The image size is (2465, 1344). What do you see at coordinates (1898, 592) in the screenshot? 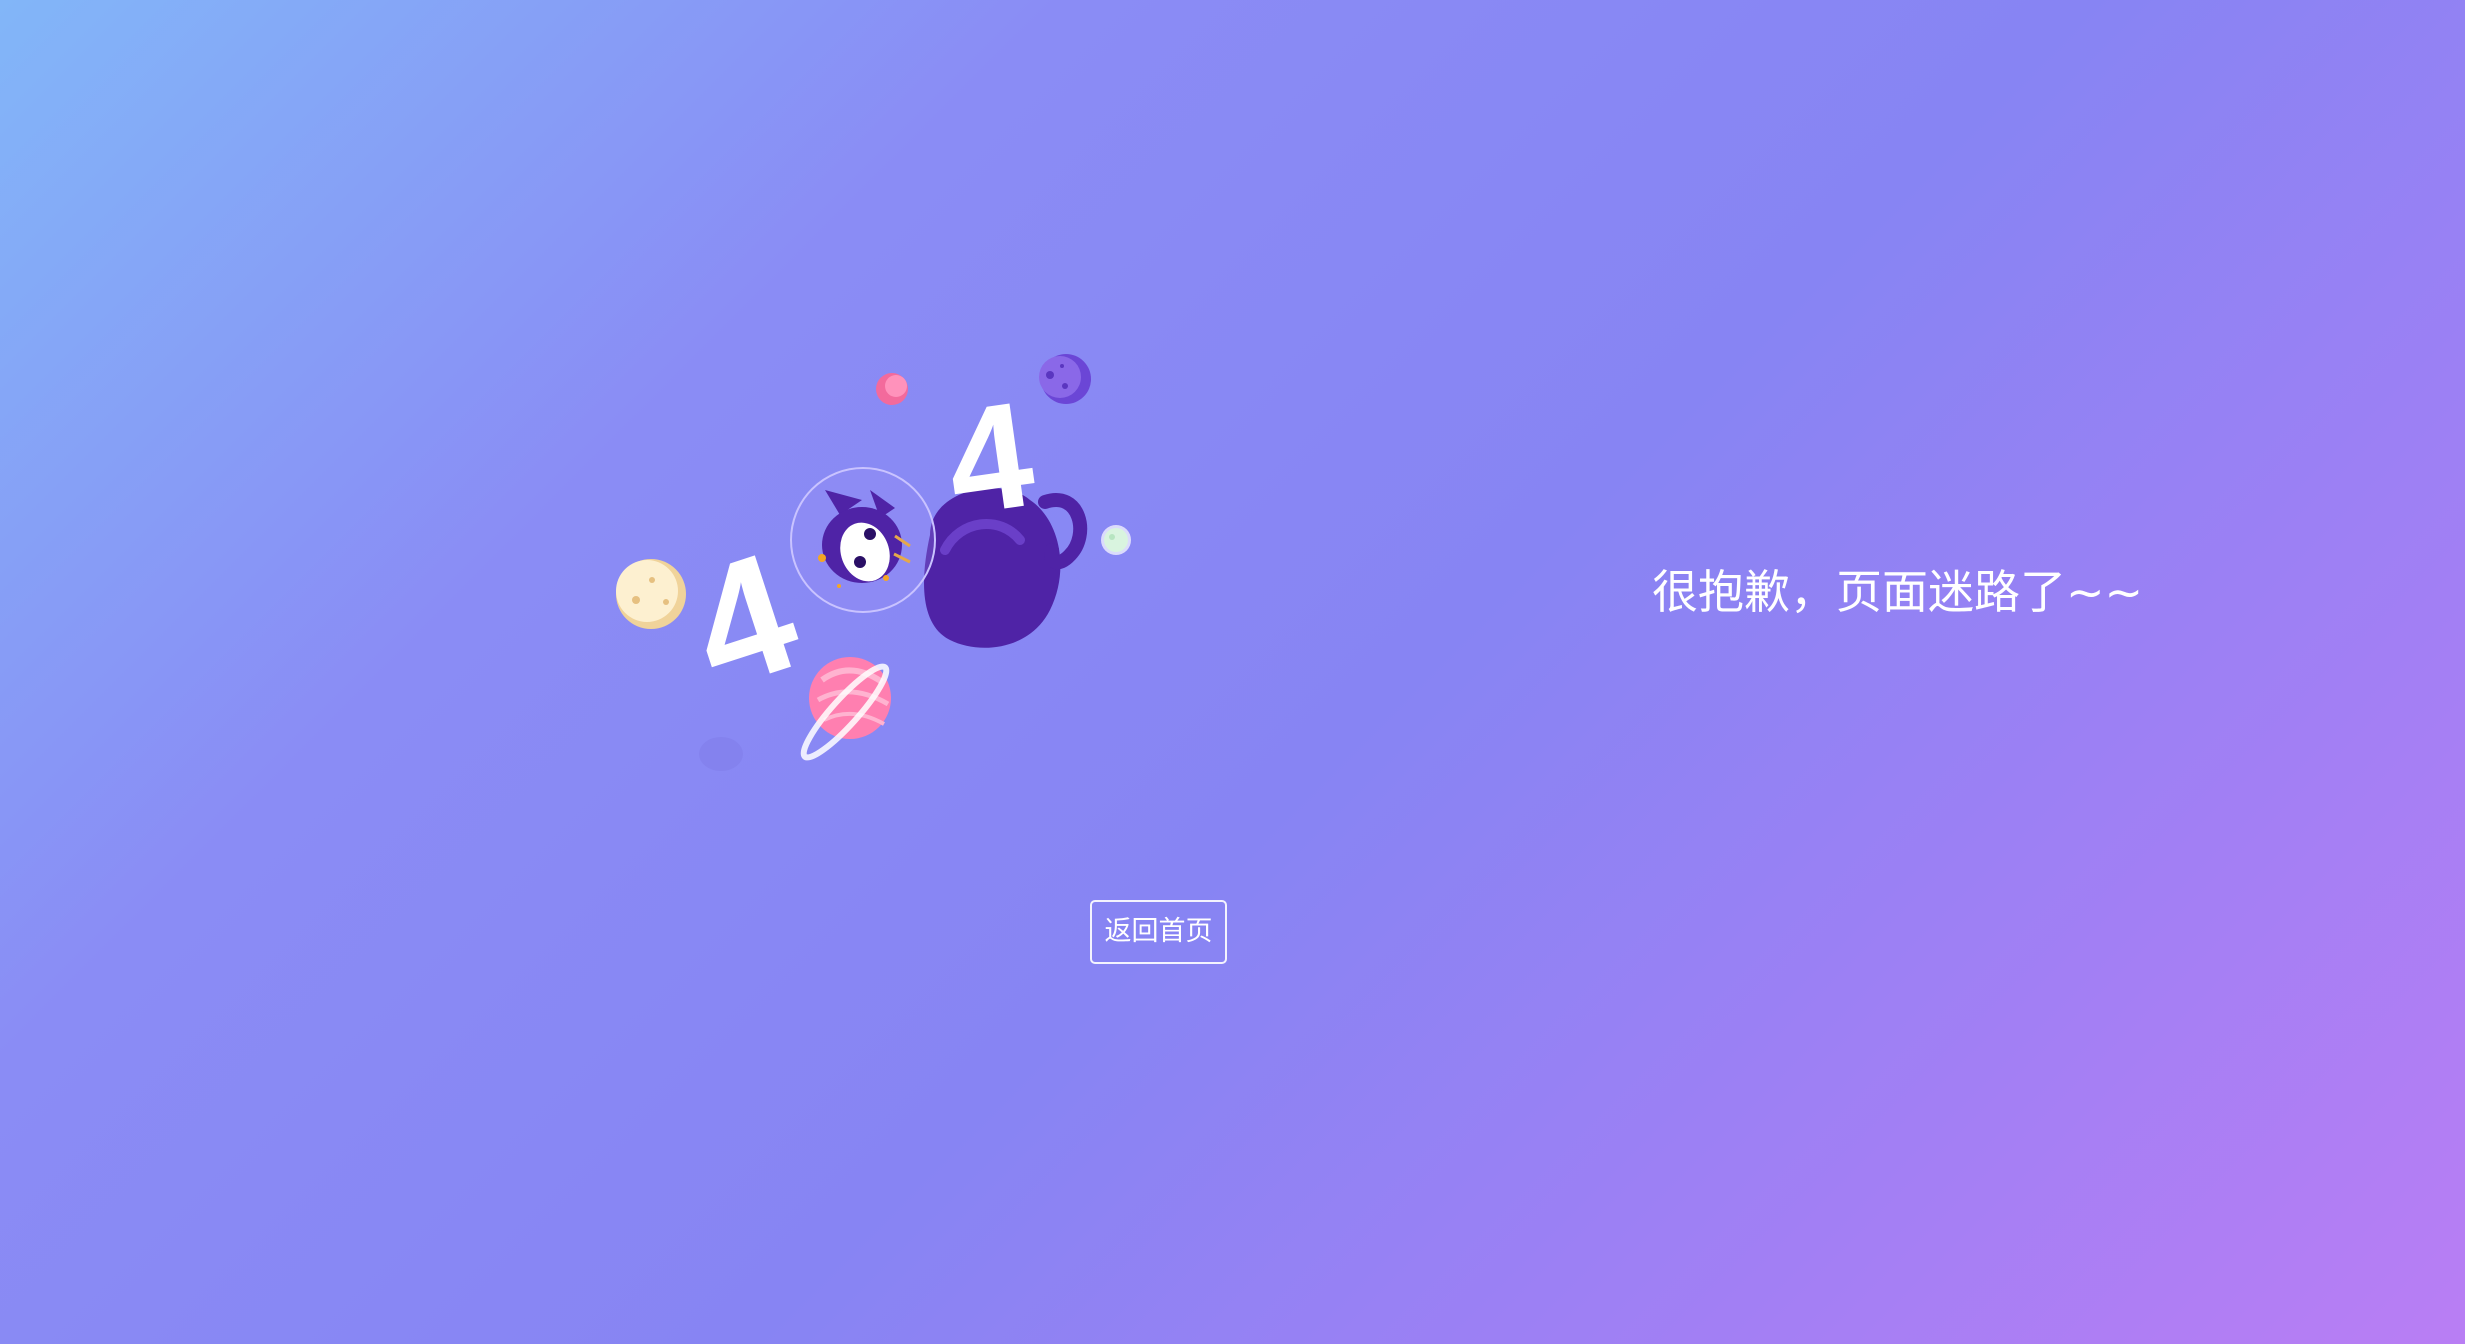
I see `error-message: 很抱歉，页面迷路了~~` at bounding box center [1898, 592].